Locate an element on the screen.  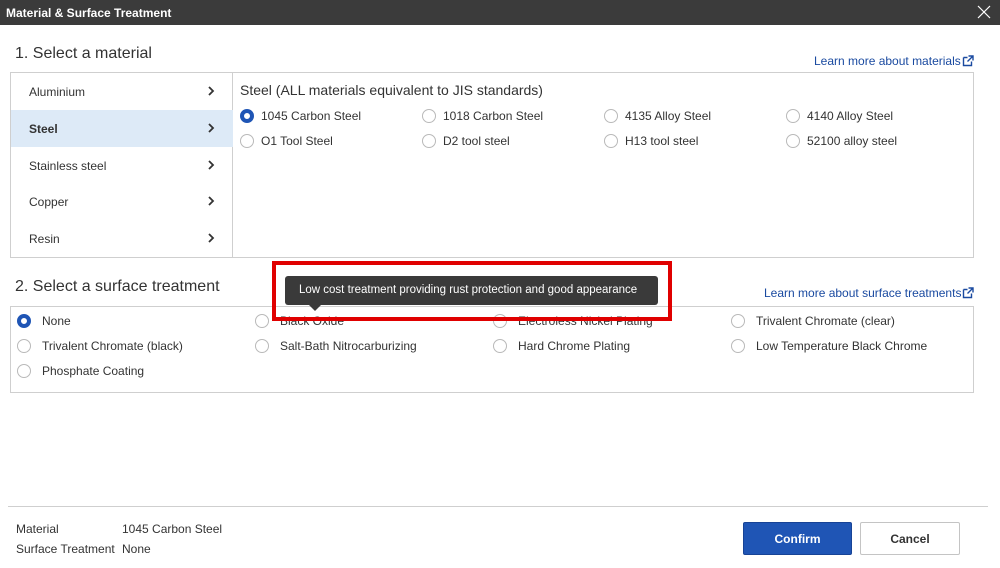
learn-more-surface-label: Learn more about surface treatments is located at coordinates (863, 293).